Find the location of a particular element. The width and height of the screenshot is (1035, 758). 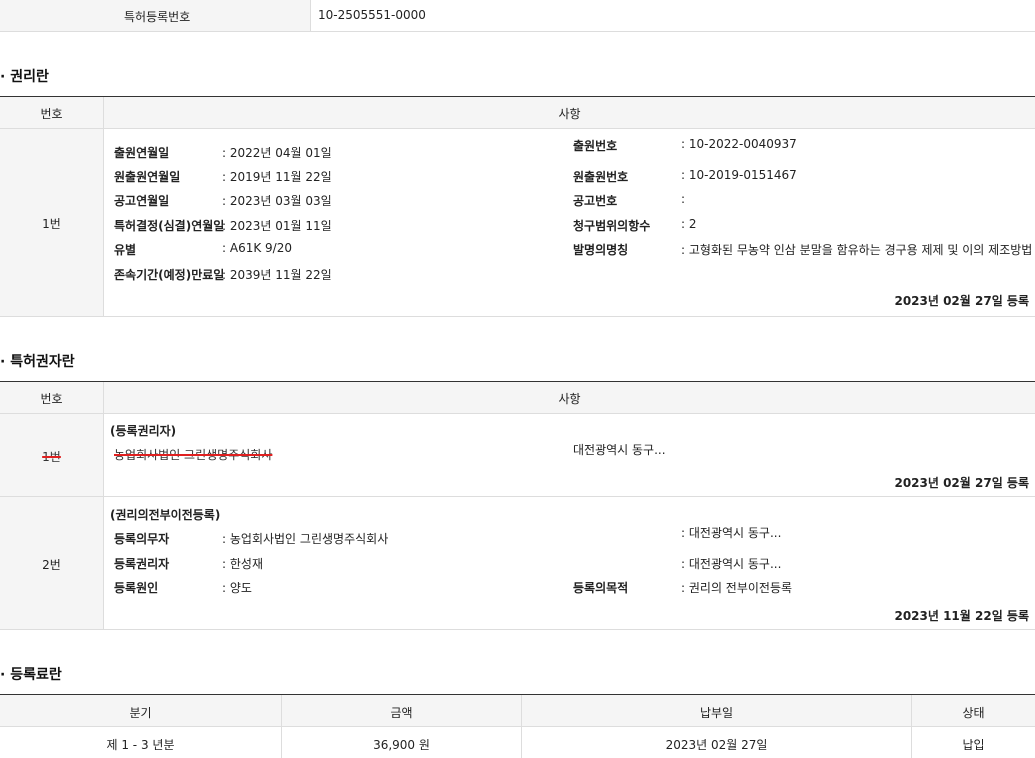

rights-registration-date: 2023년 02월 27일 등록 is located at coordinates (961, 301).